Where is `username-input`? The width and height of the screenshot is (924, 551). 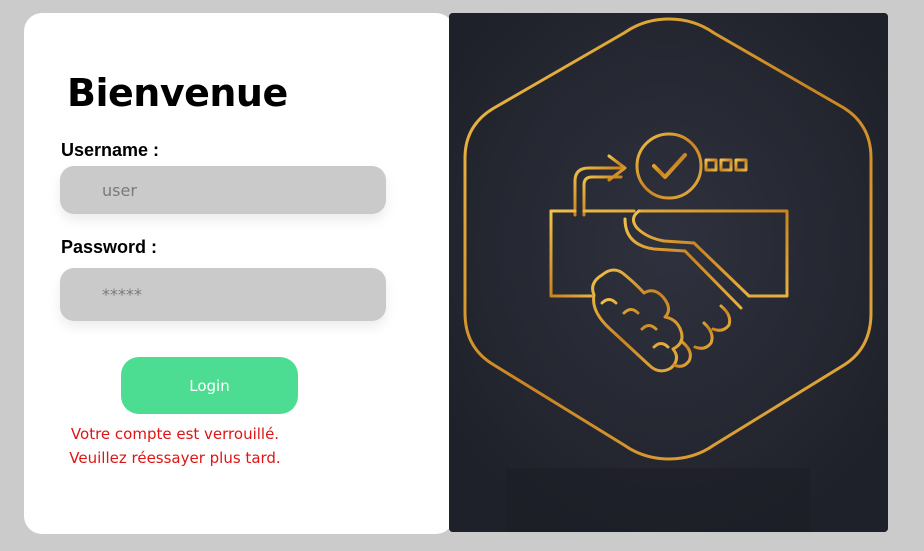 username-input is located at coordinates (223, 190).